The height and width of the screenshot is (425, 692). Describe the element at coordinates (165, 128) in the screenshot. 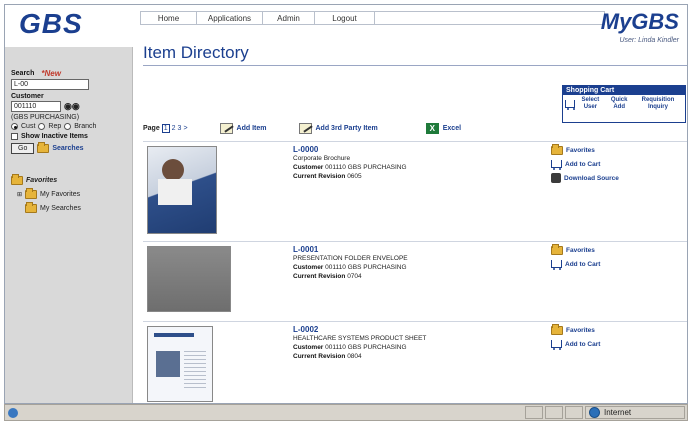

I see `page-1: 1` at that location.